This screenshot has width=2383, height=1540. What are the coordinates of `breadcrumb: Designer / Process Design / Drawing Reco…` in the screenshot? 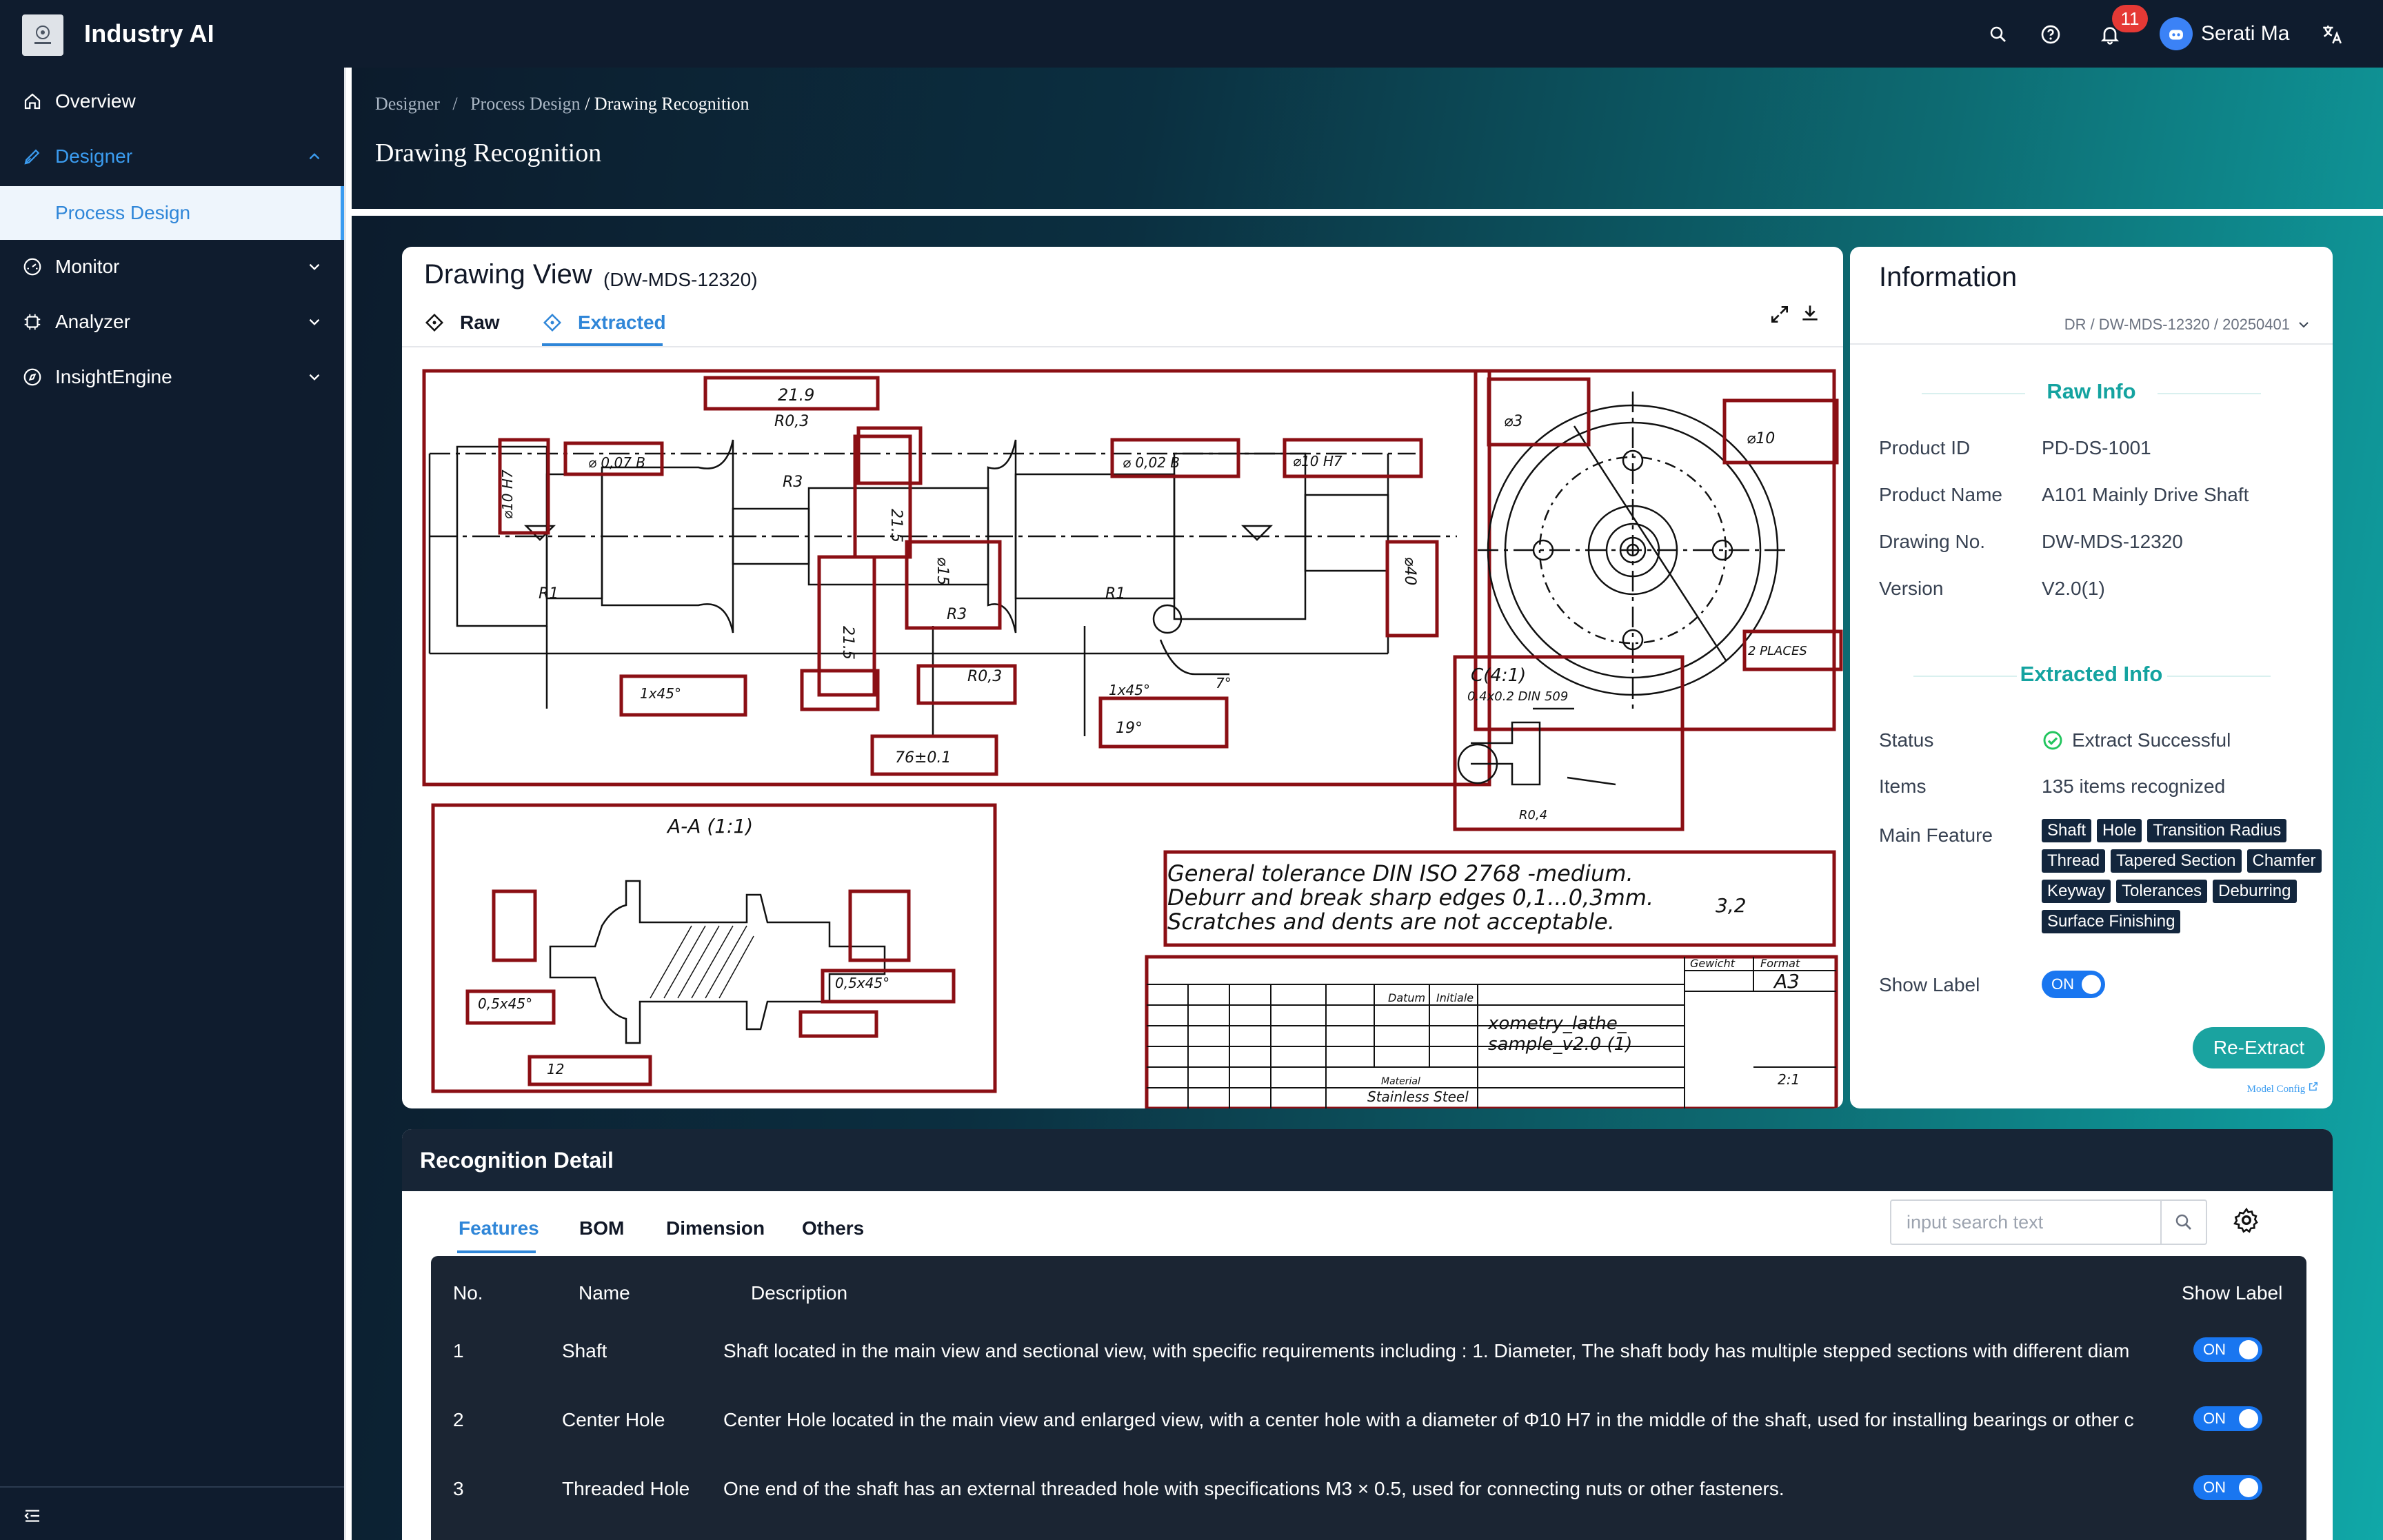 It's located at (562, 104).